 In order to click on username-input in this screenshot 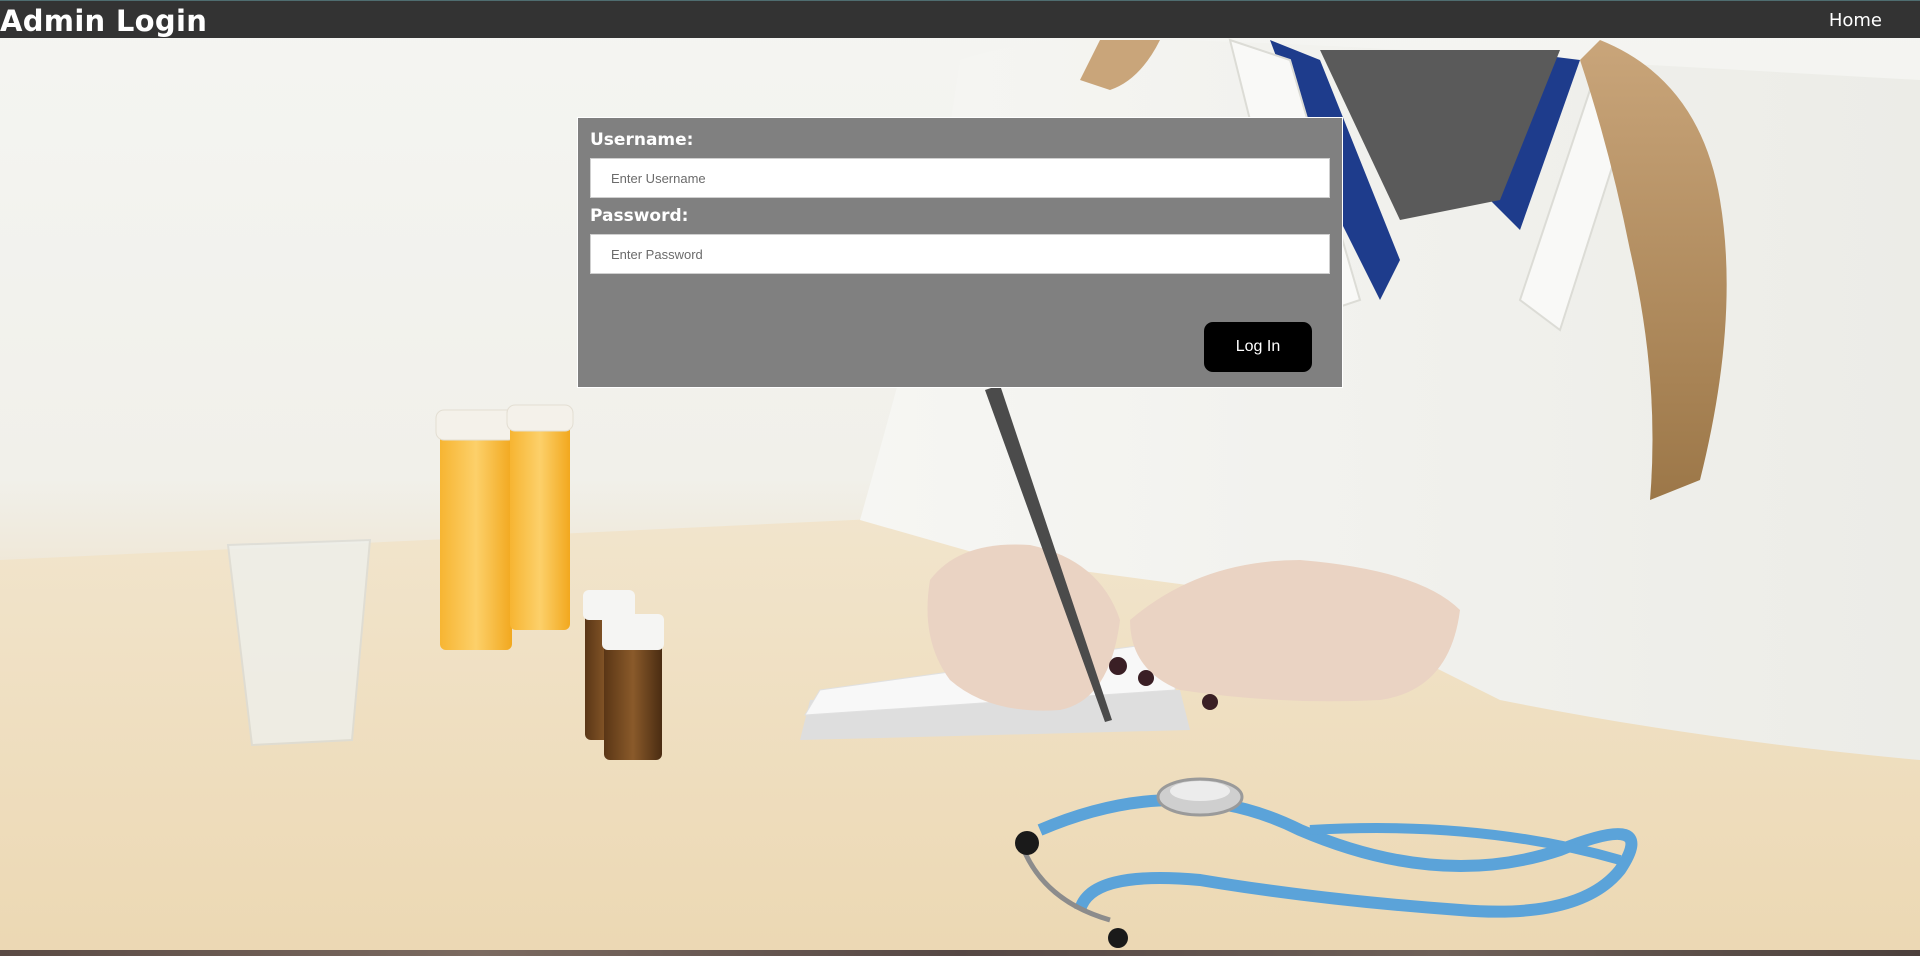, I will do `click(960, 178)`.